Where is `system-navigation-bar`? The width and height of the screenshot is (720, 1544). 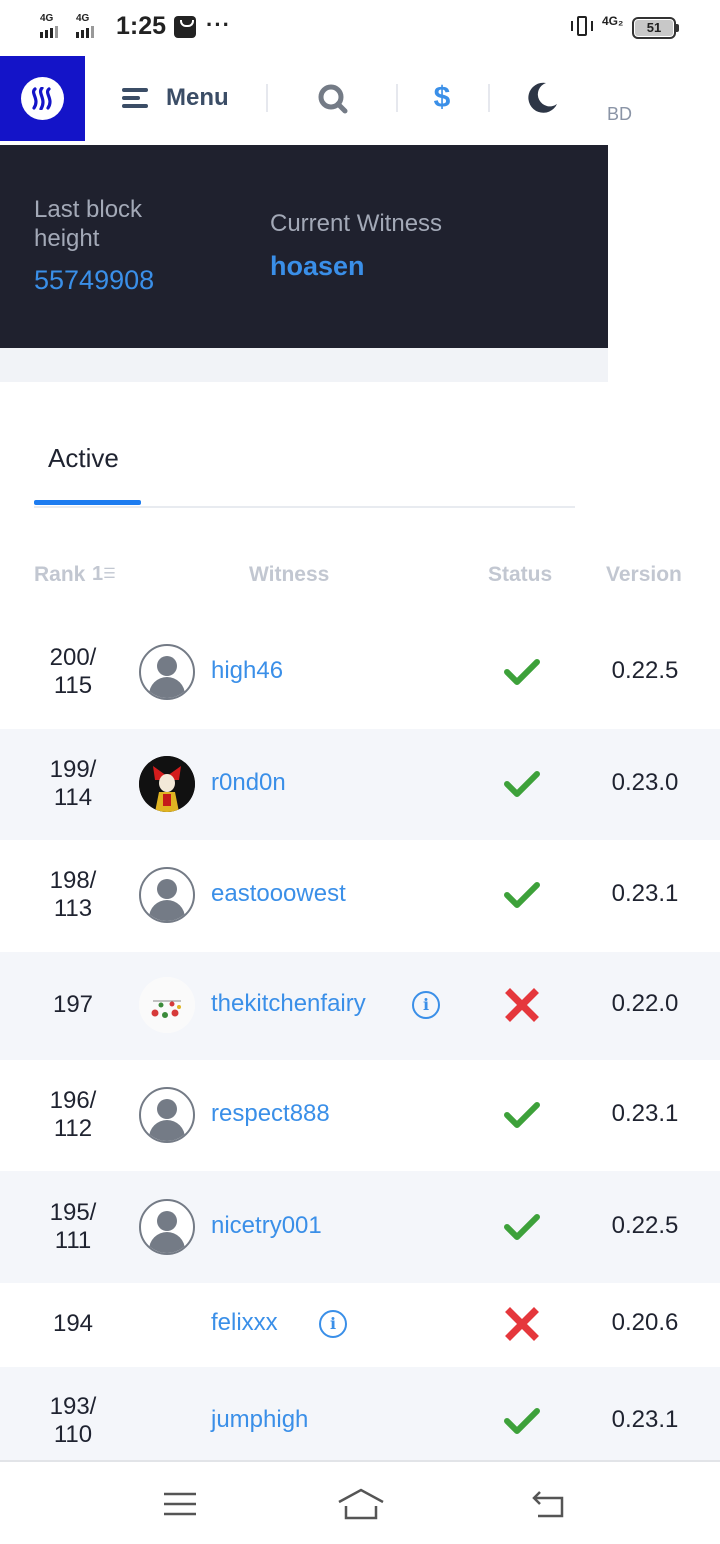
system-navigation-bar is located at coordinates (360, 1502).